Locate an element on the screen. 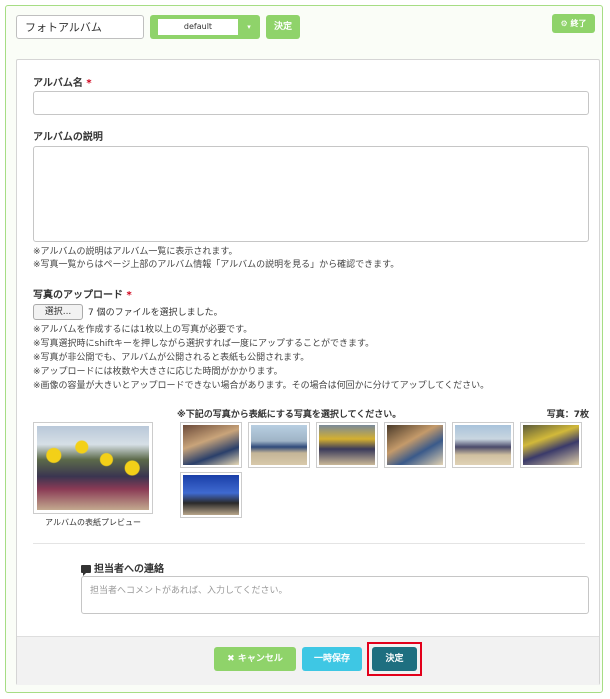 The width and height of the screenshot is (610, 699). album-name-label: アルバム名 * is located at coordinates (62, 81).